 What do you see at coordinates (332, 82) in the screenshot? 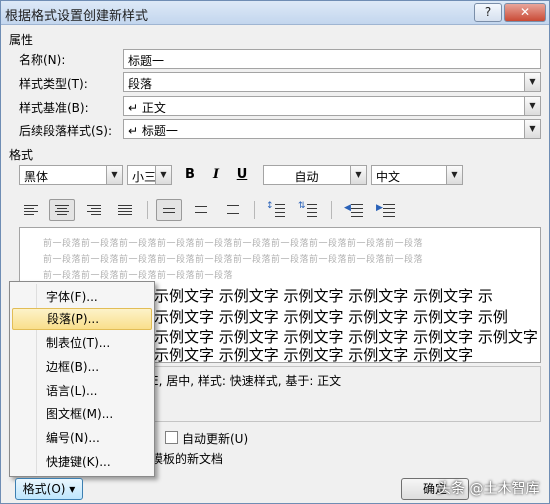
I see `style-type-select: 段落 ▼` at bounding box center [332, 82].